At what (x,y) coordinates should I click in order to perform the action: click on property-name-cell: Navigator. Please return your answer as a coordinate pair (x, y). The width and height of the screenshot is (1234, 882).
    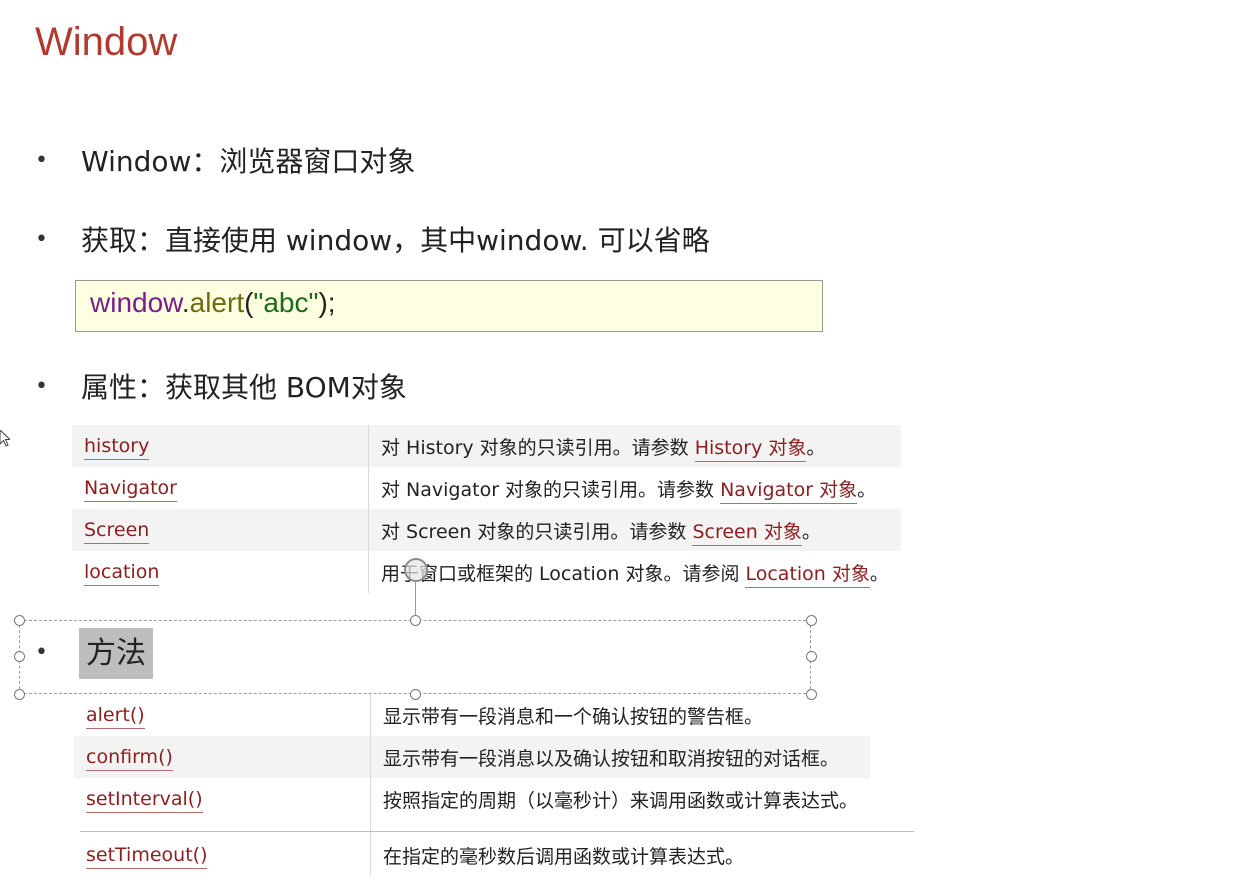
    Looking at the image, I should click on (220, 488).